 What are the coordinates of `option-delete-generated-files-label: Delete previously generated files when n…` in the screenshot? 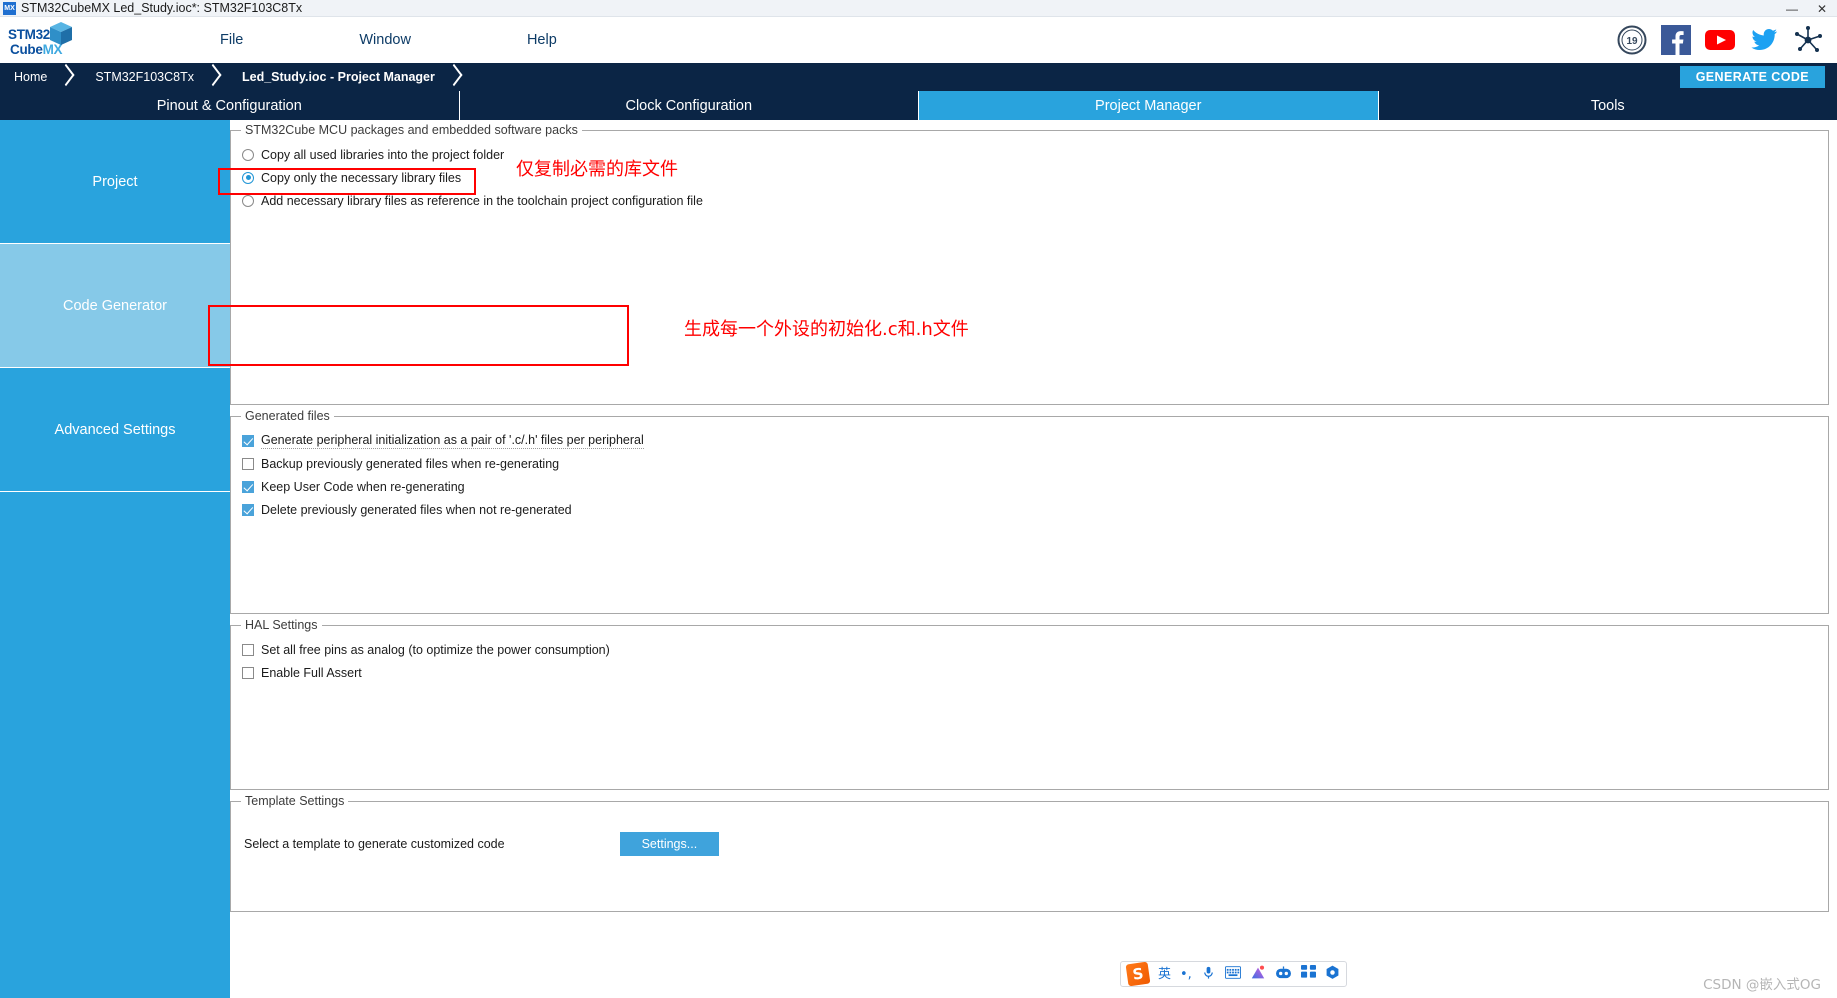 It's located at (416, 510).